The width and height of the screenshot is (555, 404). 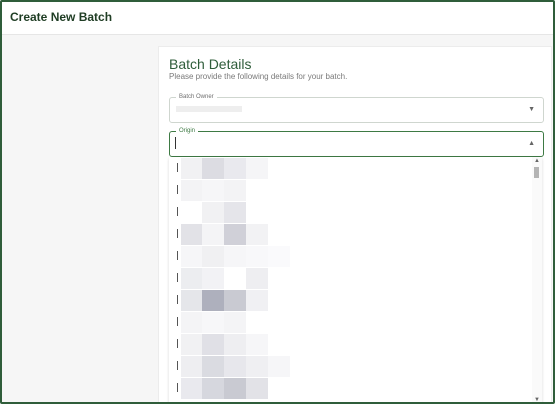 What do you see at coordinates (196, 97) in the screenshot?
I see `batch-owner-label: Batch Owner` at bounding box center [196, 97].